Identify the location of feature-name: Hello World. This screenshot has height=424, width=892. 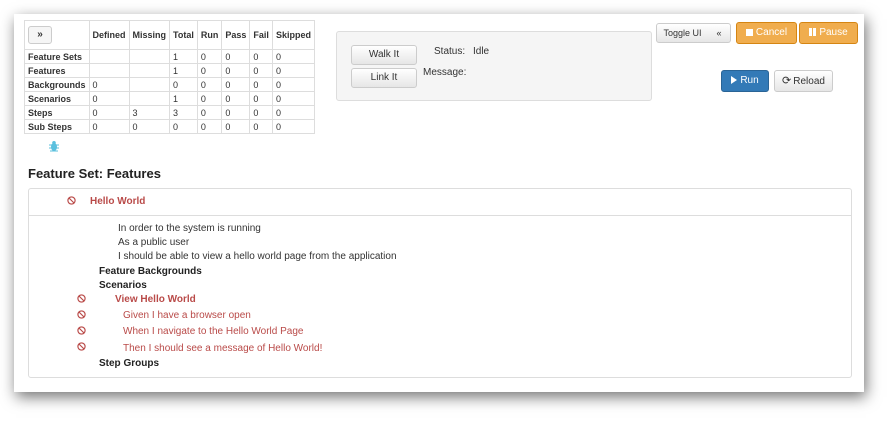
(117, 201).